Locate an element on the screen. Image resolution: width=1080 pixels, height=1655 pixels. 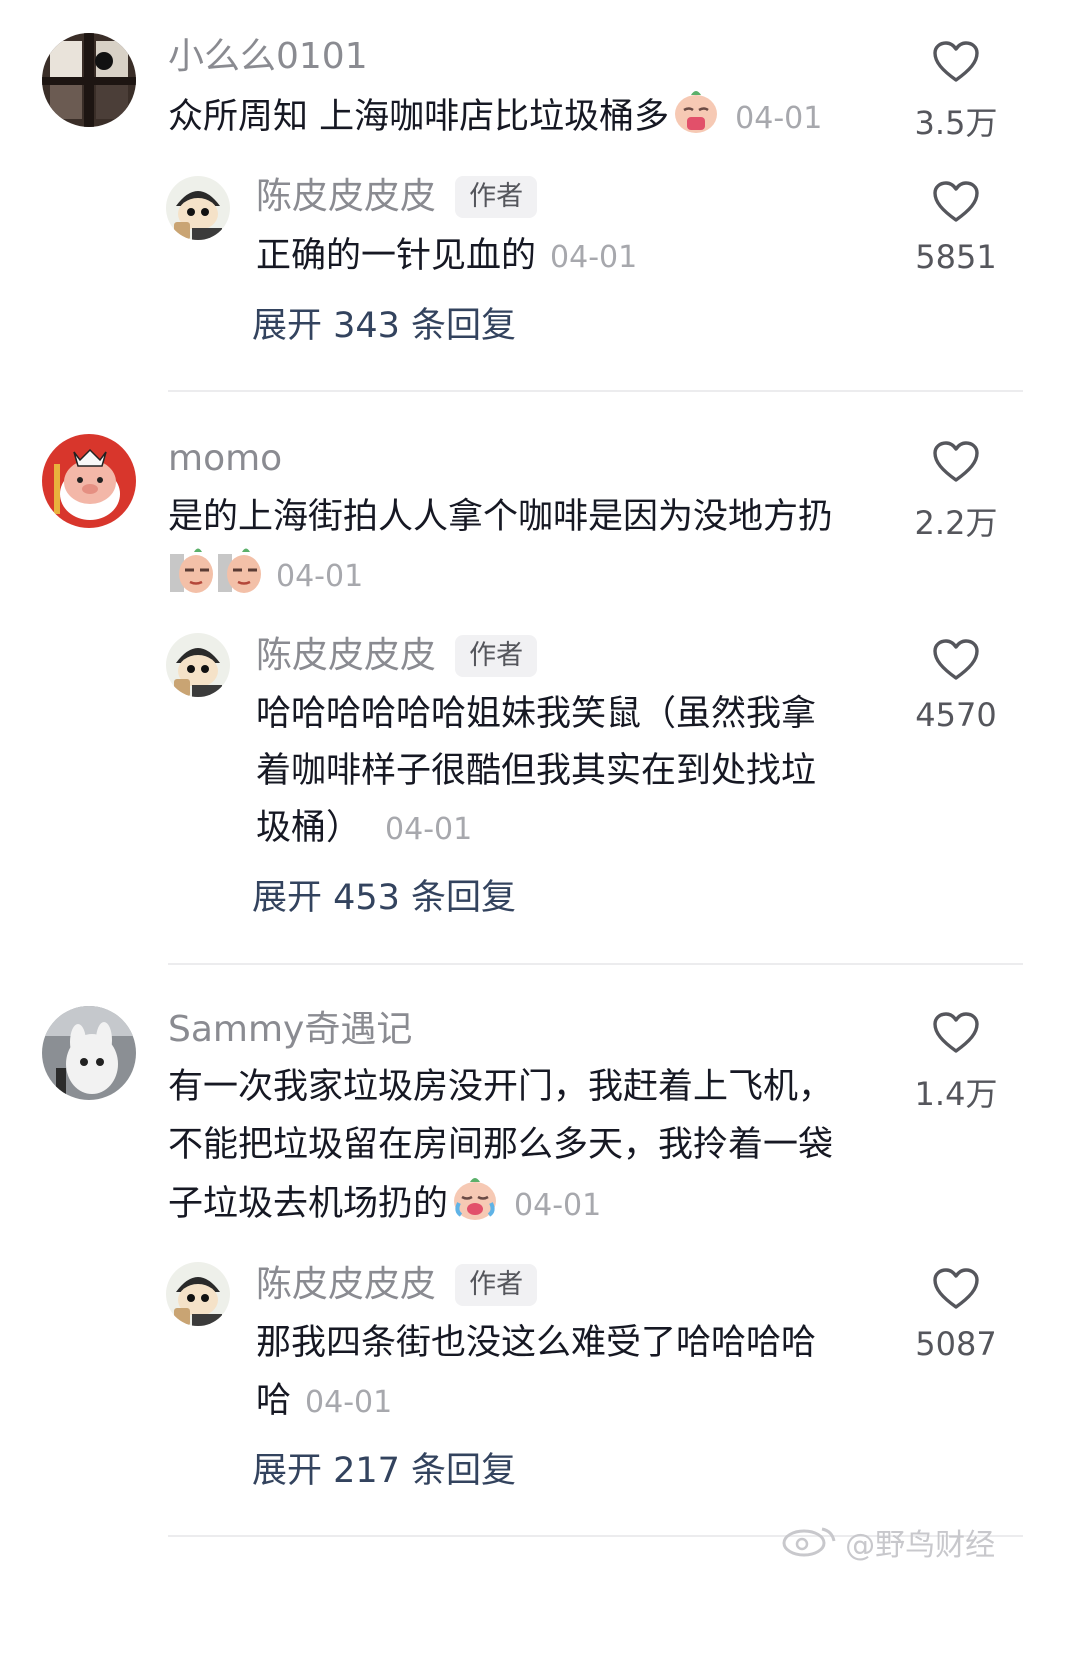
reply-body: 着咖啡样子很酷但我其实在到处找垃 is located at coordinates (536, 771).